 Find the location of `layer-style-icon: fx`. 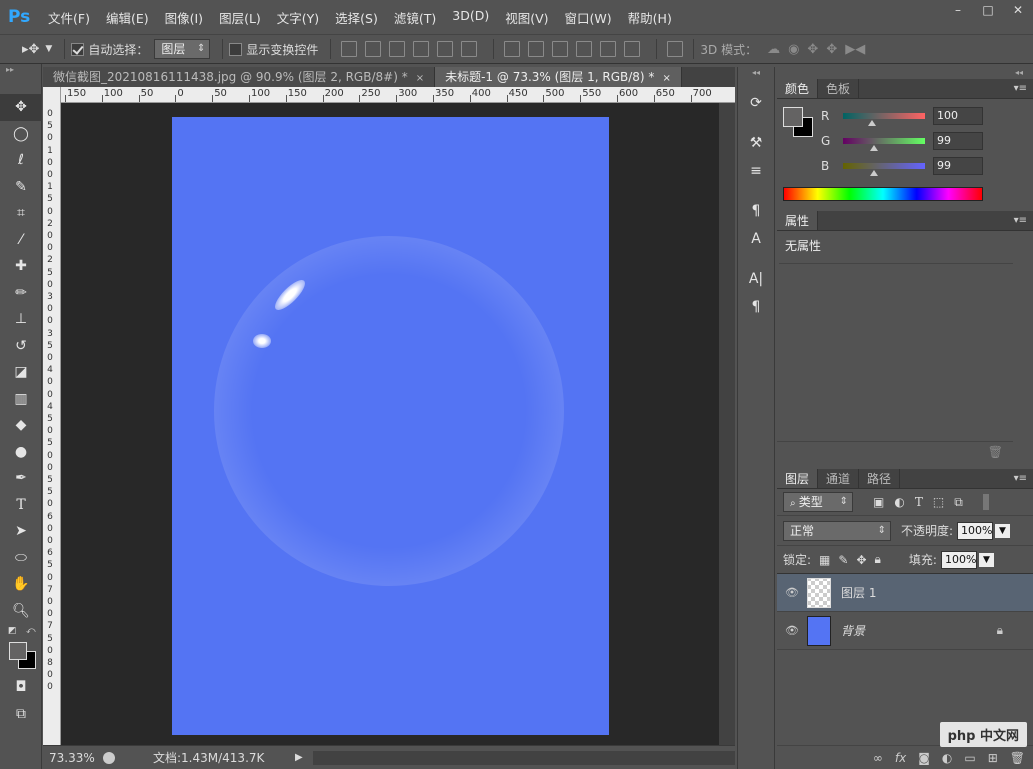

layer-style-icon: fx is located at coordinates (900, 758).